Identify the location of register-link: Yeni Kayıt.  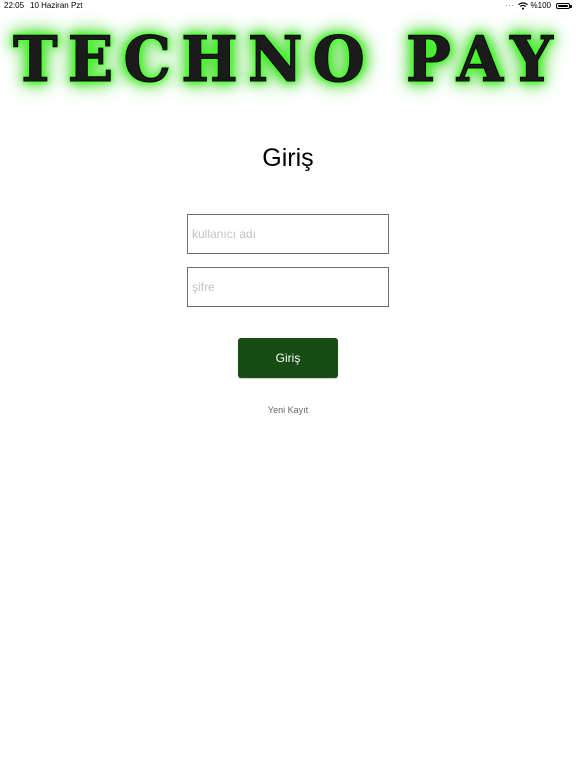
(288, 410).